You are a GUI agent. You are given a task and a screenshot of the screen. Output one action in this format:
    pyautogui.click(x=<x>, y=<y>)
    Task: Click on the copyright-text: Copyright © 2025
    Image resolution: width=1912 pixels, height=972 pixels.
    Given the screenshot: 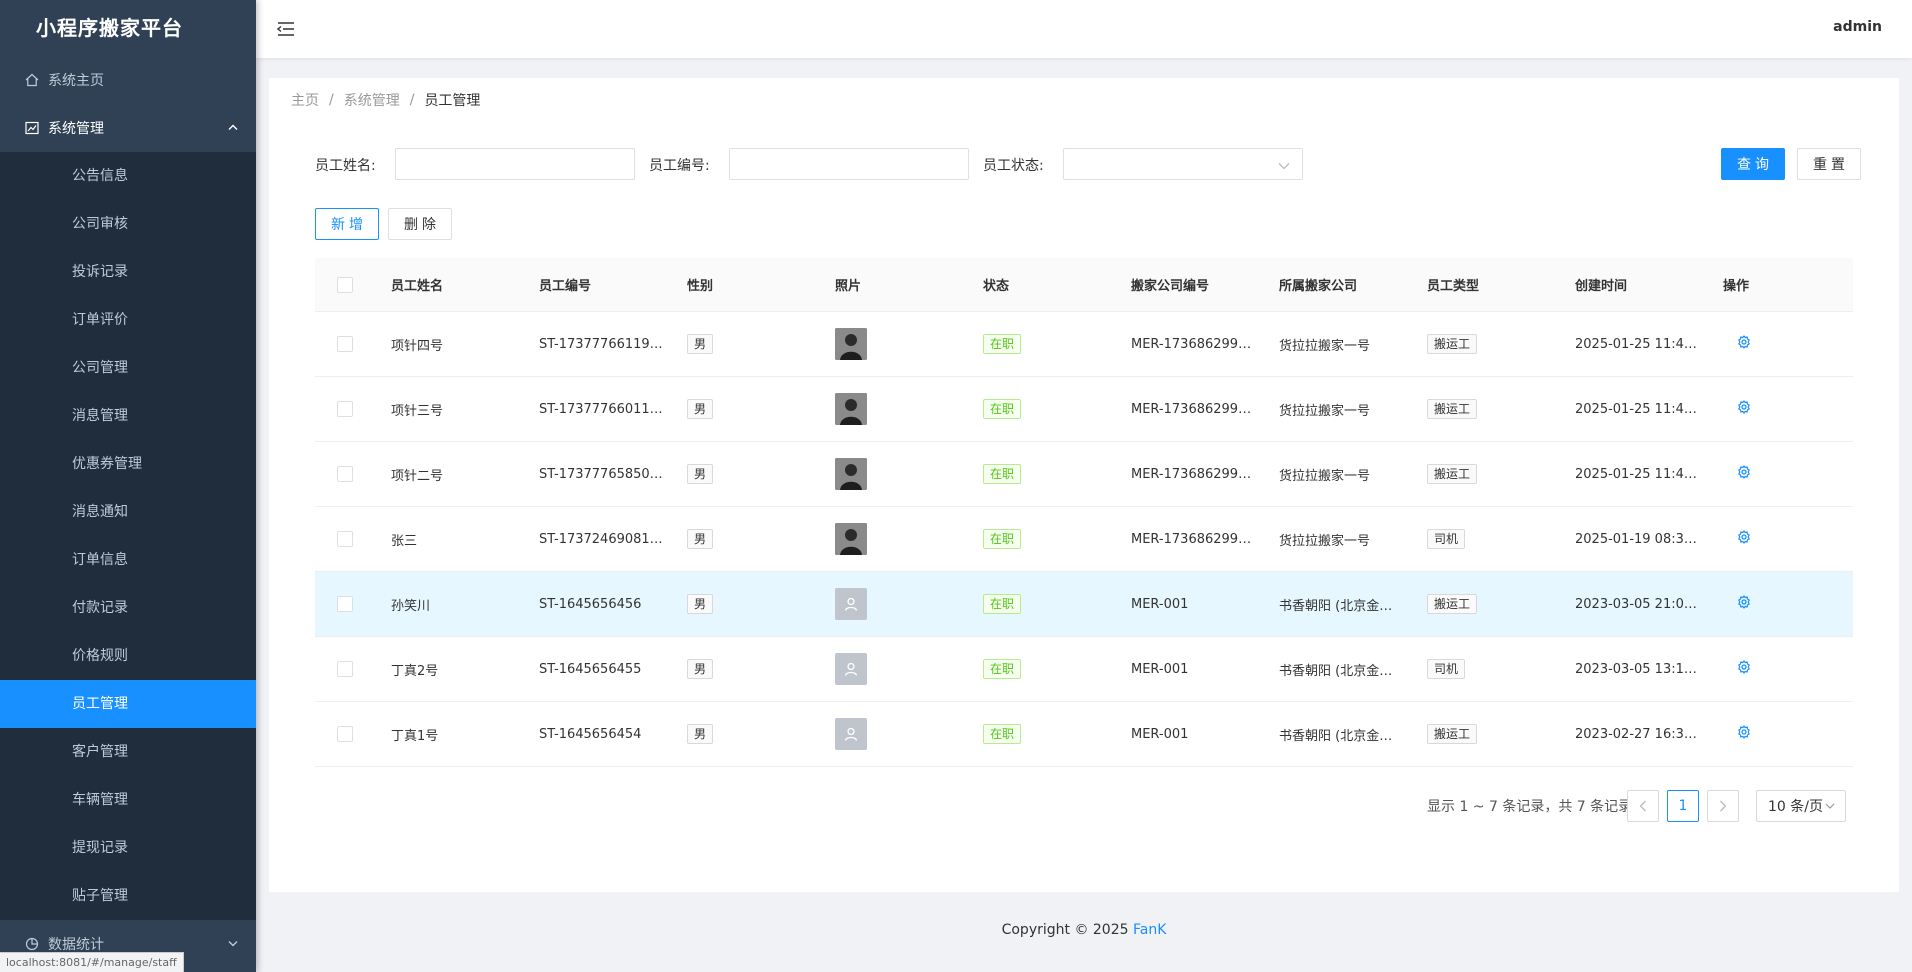 What is the action you would take?
    pyautogui.click(x=1067, y=930)
    